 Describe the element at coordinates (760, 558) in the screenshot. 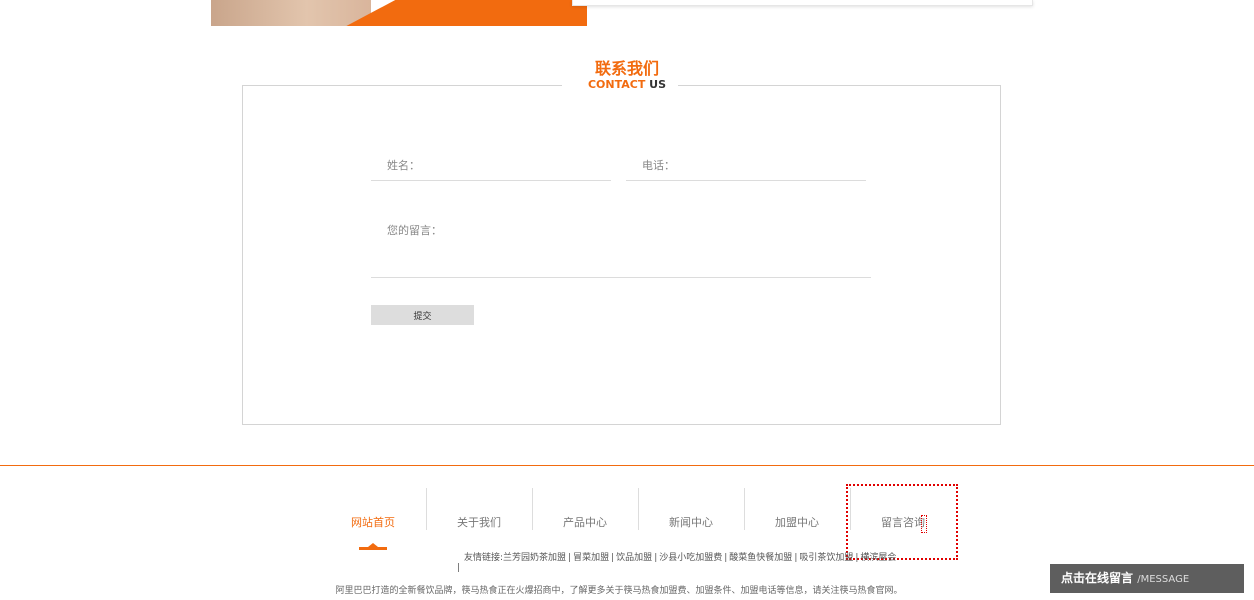

I see `friend-link: 酸菜鱼快餐加盟` at that location.